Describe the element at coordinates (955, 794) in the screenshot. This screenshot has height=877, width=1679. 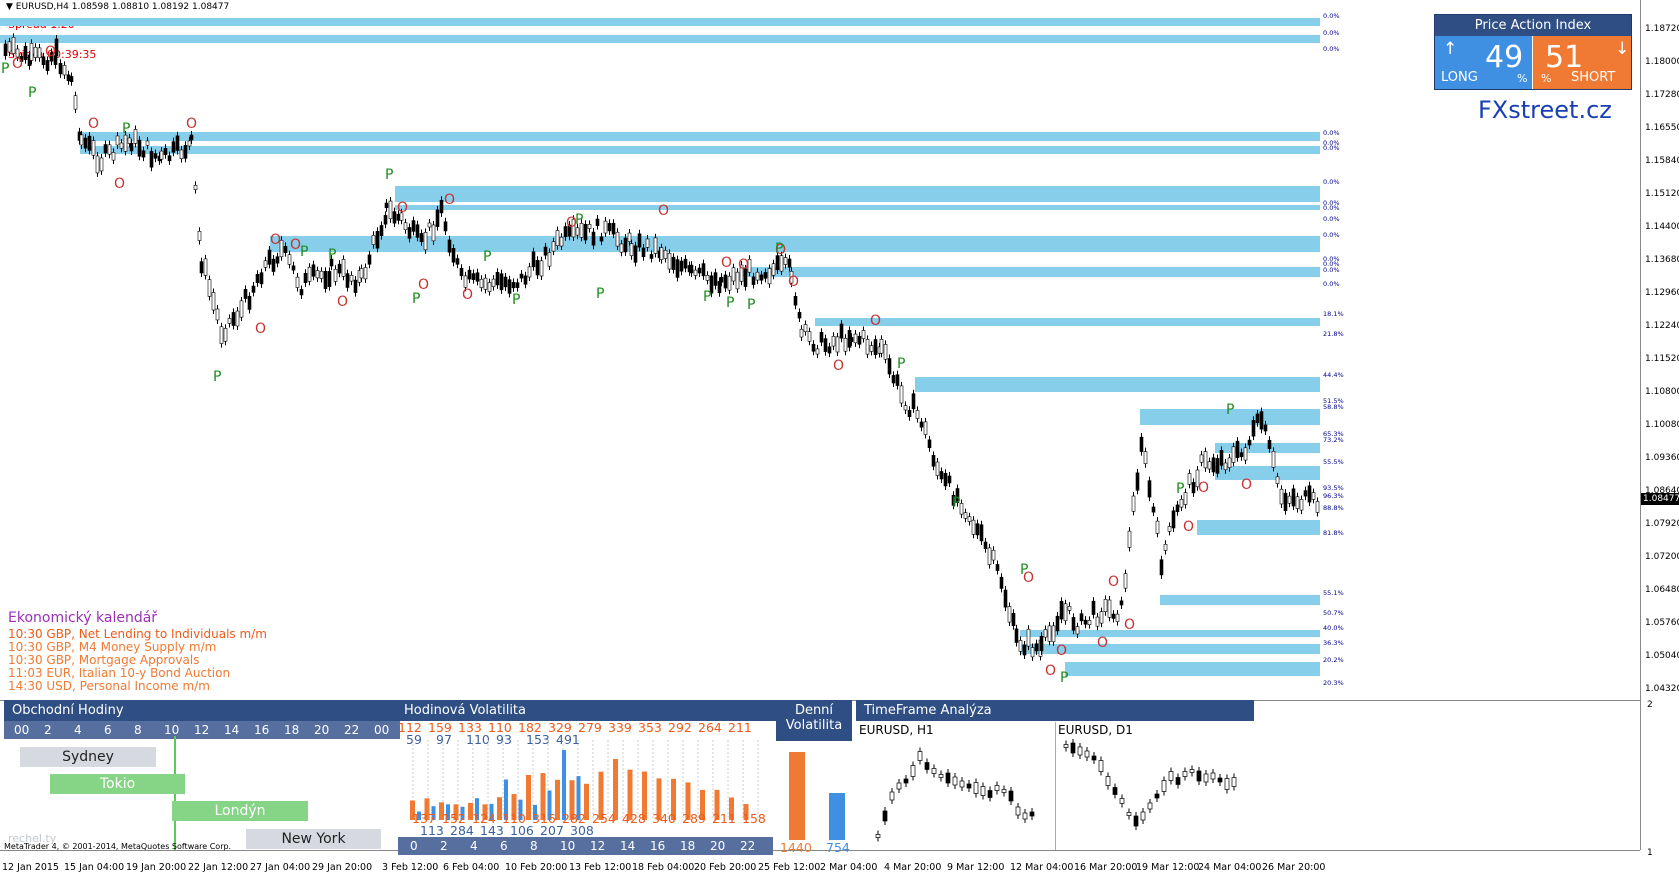
I see `tf-h1-mini-chart` at that location.